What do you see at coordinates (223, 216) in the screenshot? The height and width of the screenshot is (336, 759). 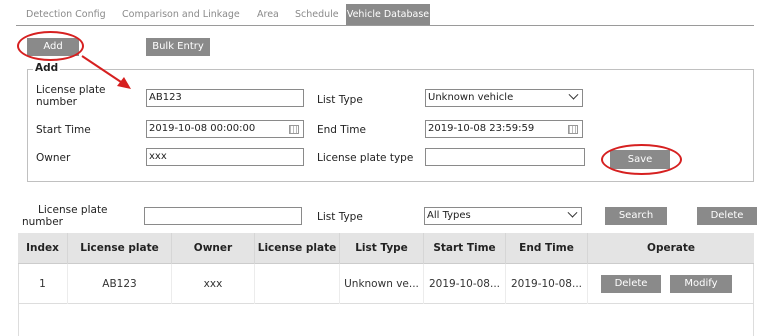 I see `search-plate-input` at bounding box center [223, 216].